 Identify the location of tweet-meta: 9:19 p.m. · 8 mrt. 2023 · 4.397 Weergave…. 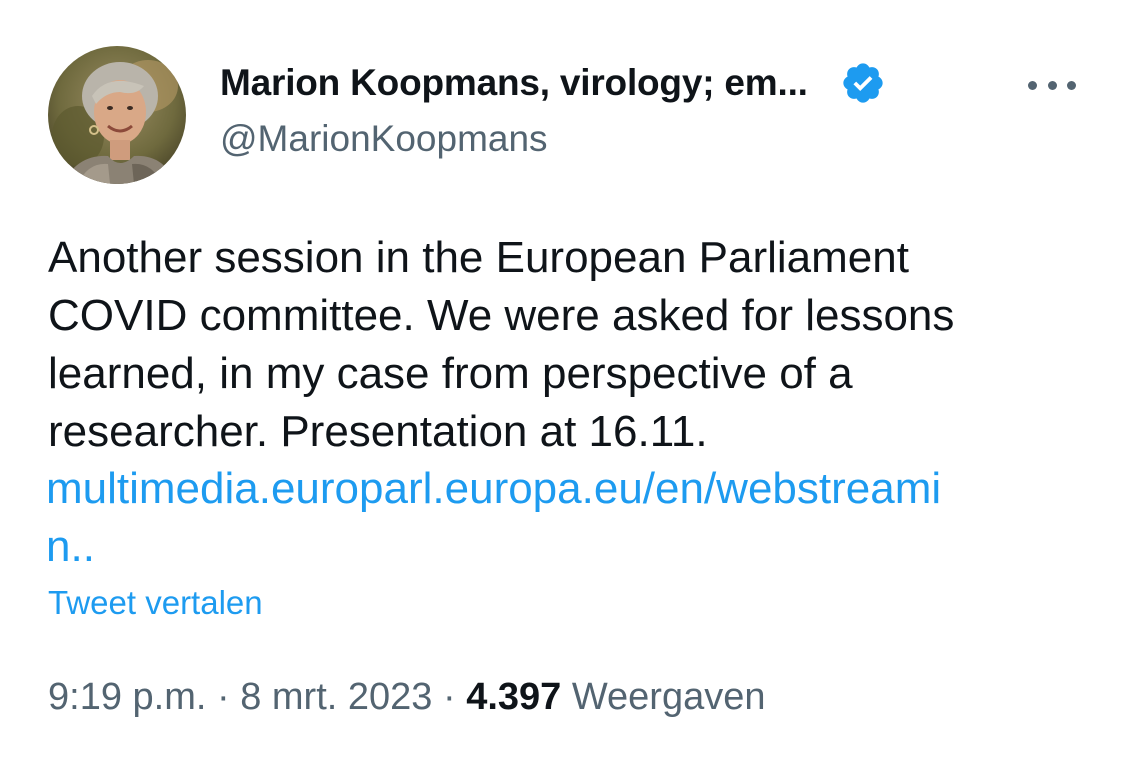
(407, 697).